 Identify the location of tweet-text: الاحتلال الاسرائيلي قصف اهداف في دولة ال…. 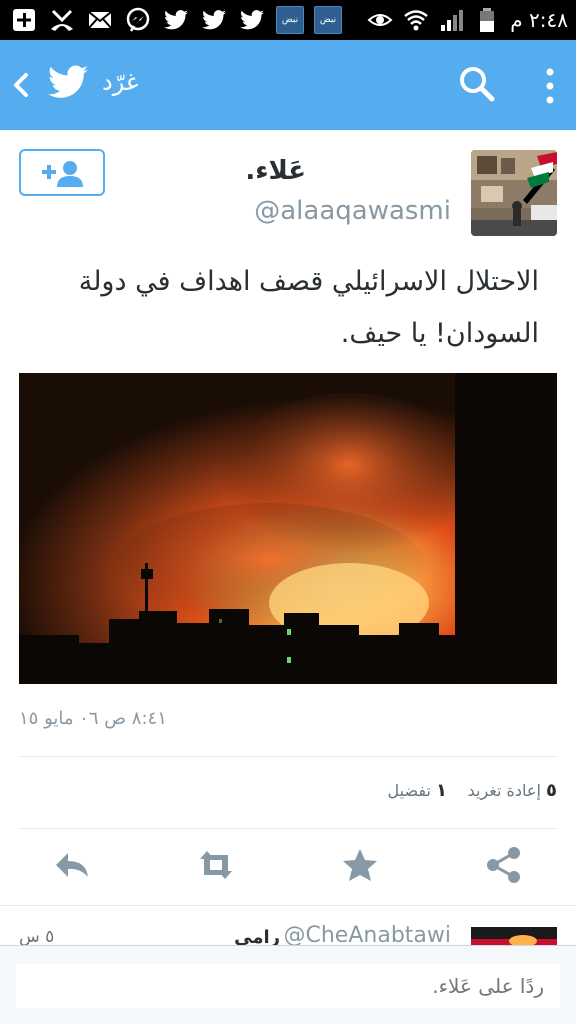
(279, 308).